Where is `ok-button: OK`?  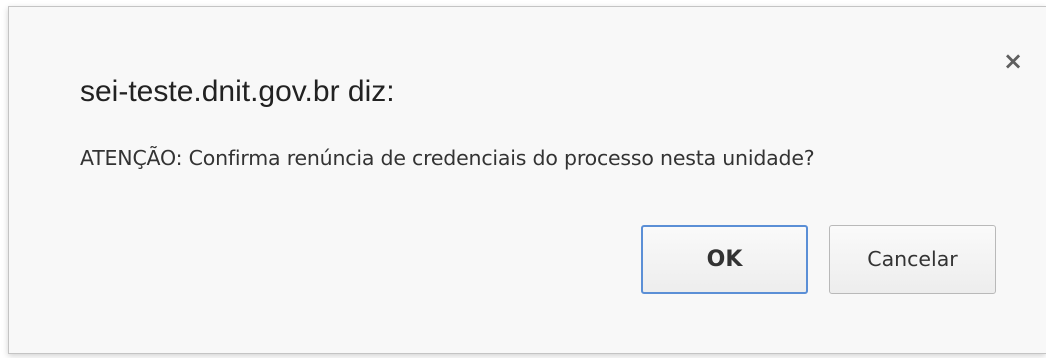 ok-button: OK is located at coordinates (724, 259).